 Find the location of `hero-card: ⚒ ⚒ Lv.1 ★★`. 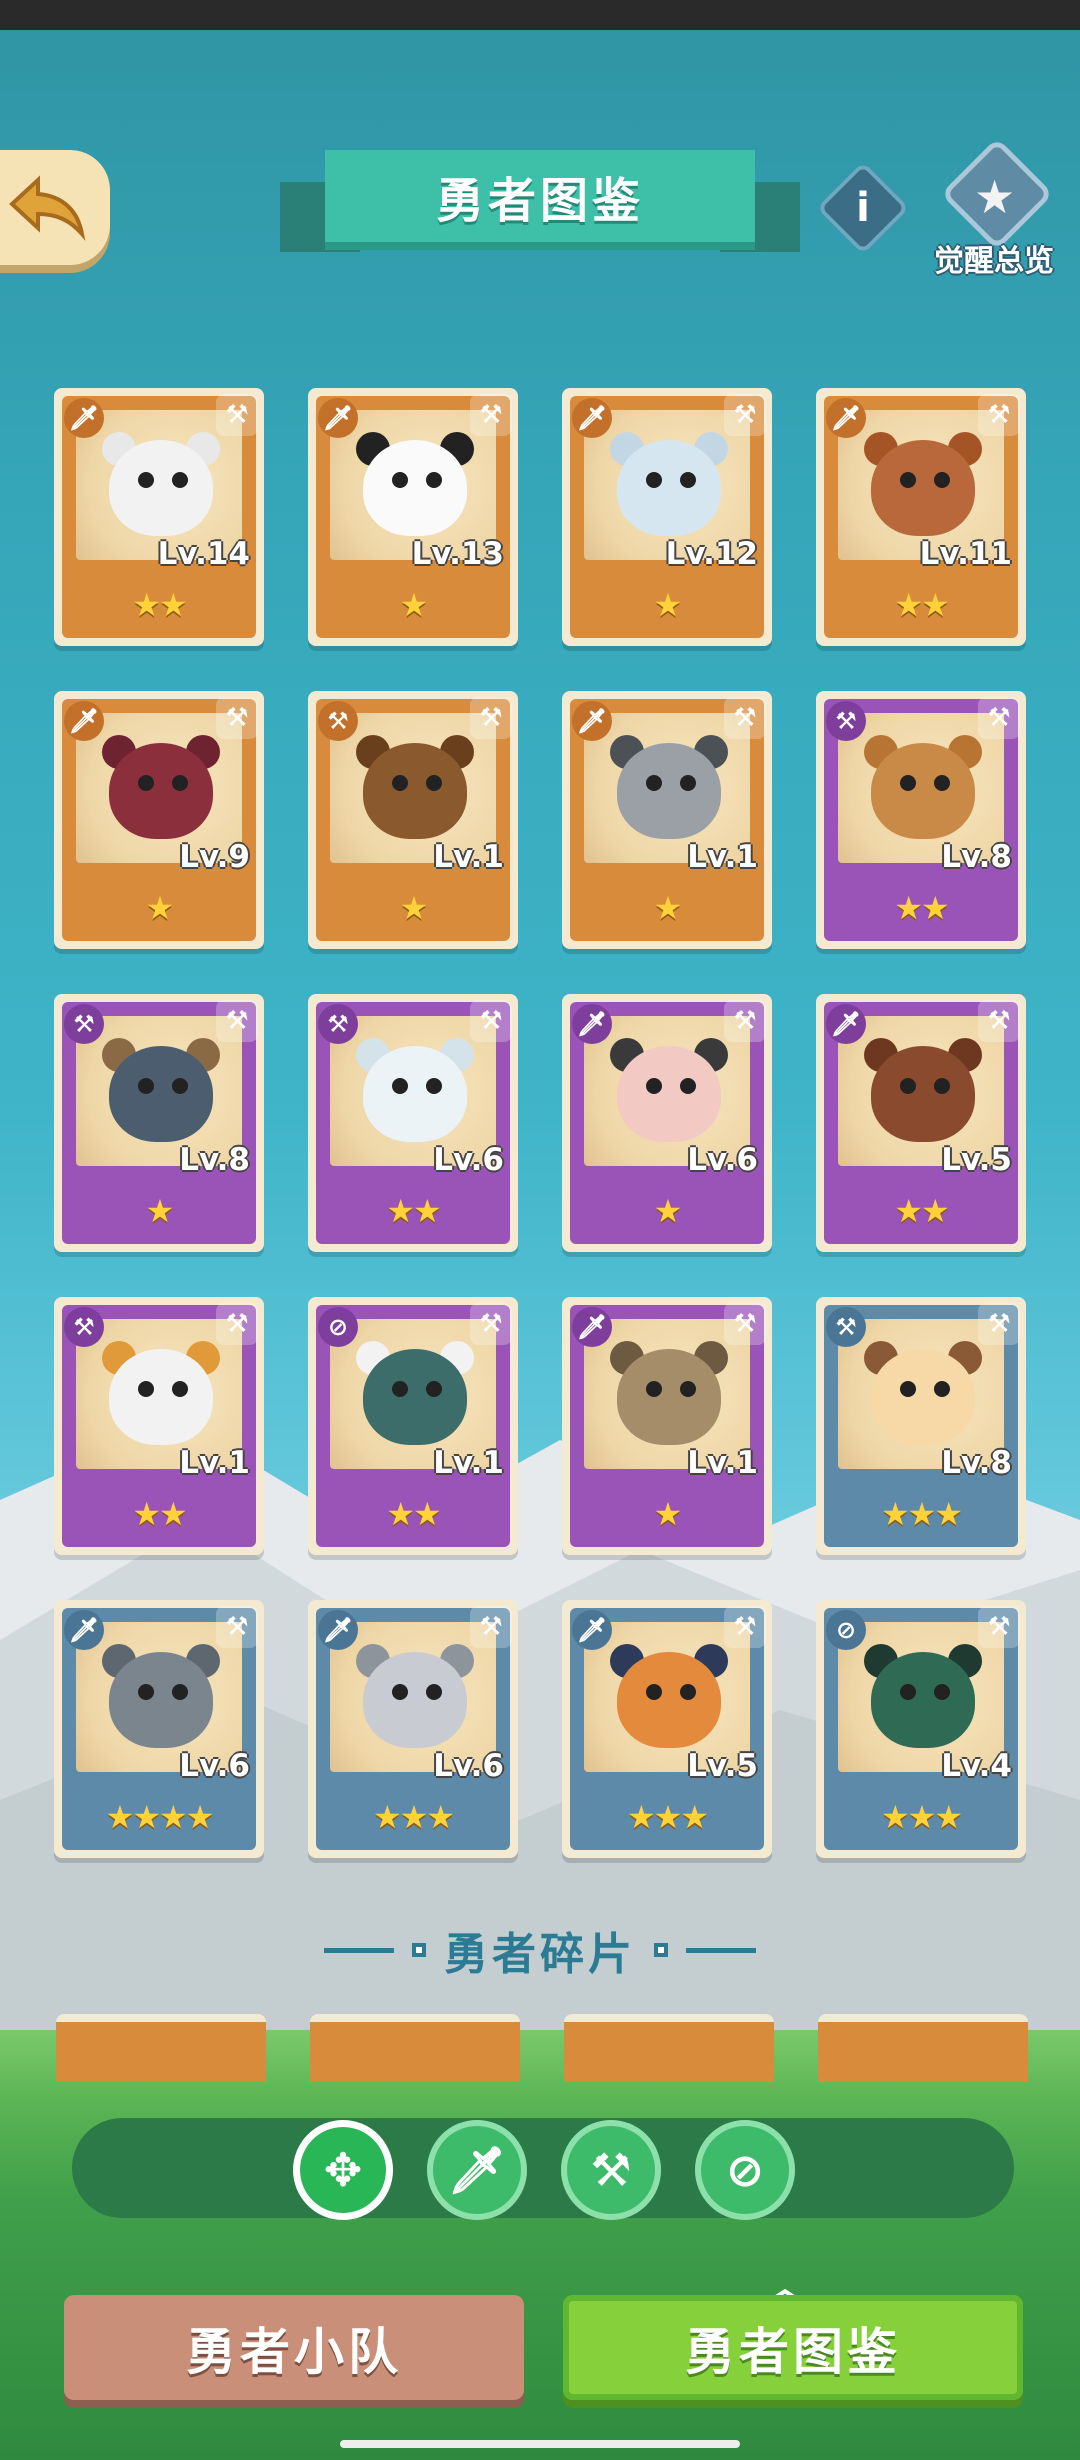

hero-card: ⚒ ⚒ Lv.1 ★★ is located at coordinates (159, 1426).